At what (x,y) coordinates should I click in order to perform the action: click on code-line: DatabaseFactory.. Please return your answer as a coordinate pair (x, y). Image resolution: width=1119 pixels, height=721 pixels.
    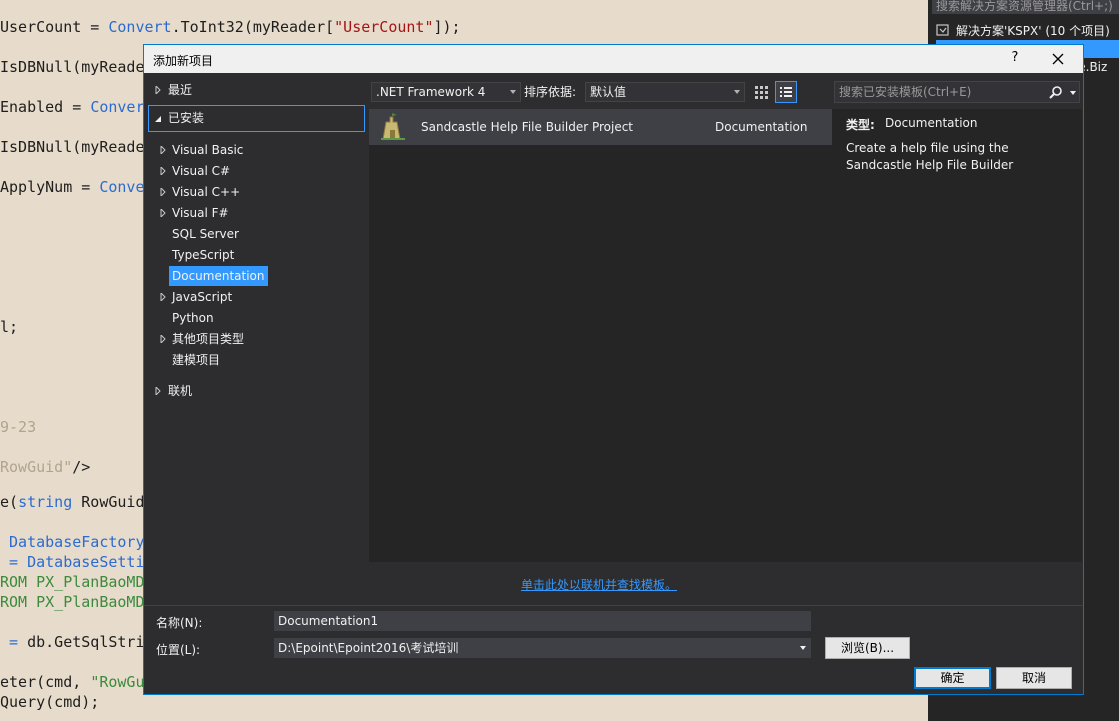
    Looking at the image, I should click on (77, 542).